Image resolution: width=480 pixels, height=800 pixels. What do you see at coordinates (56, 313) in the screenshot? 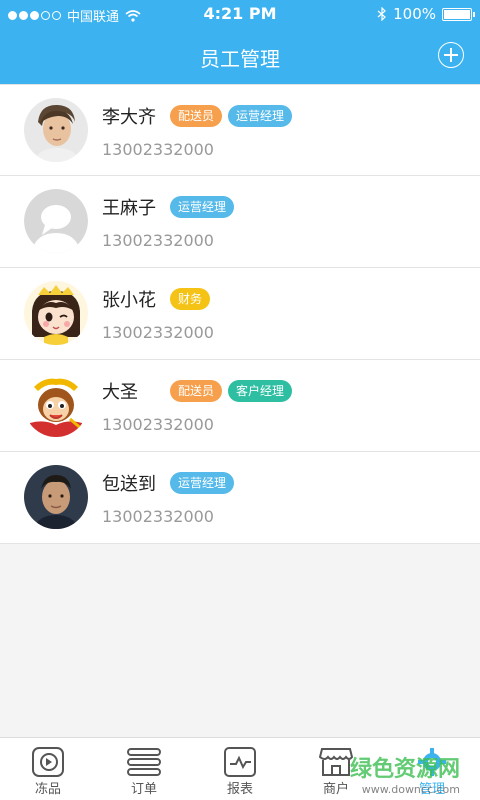
I see `cartoon-girl-avatar` at bounding box center [56, 313].